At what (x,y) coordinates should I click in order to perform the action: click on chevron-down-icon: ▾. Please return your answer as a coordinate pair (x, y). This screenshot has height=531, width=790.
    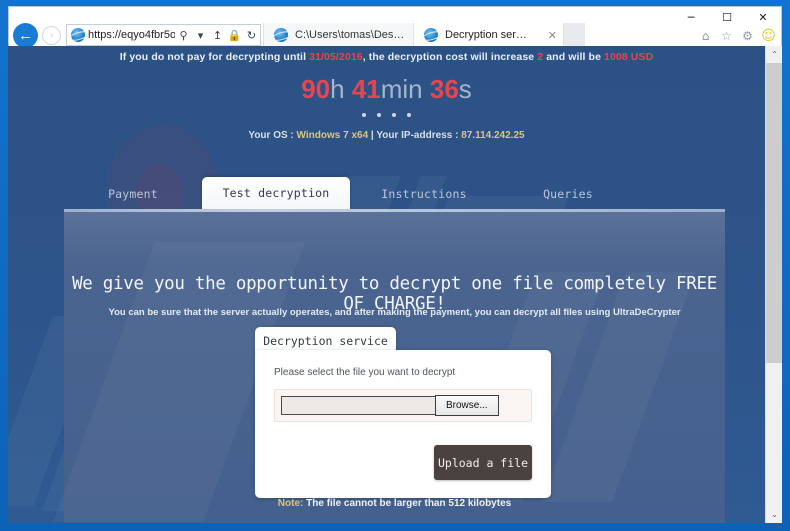
    Looking at the image, I should click on (200, 35).